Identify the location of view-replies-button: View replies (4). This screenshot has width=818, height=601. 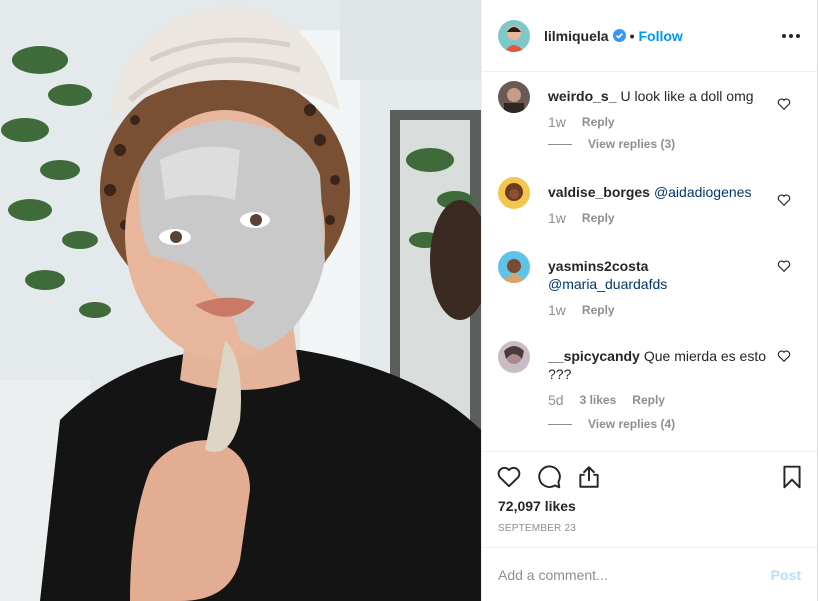
(611, 424).